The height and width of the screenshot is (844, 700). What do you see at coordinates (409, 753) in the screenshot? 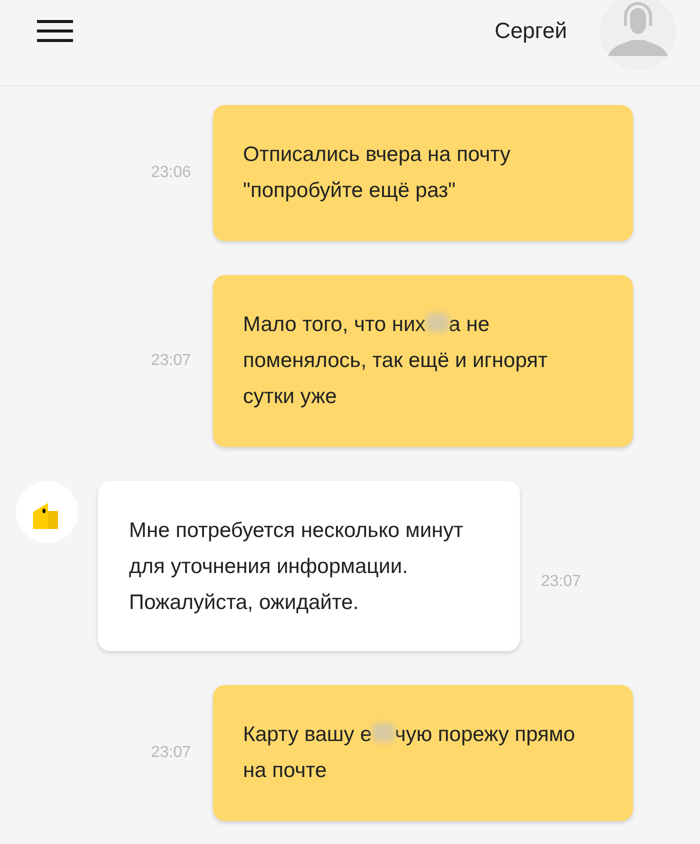
I see `message-text: Карту вашу е чую порежу прямо на почте` at bounding box center [409, 753].